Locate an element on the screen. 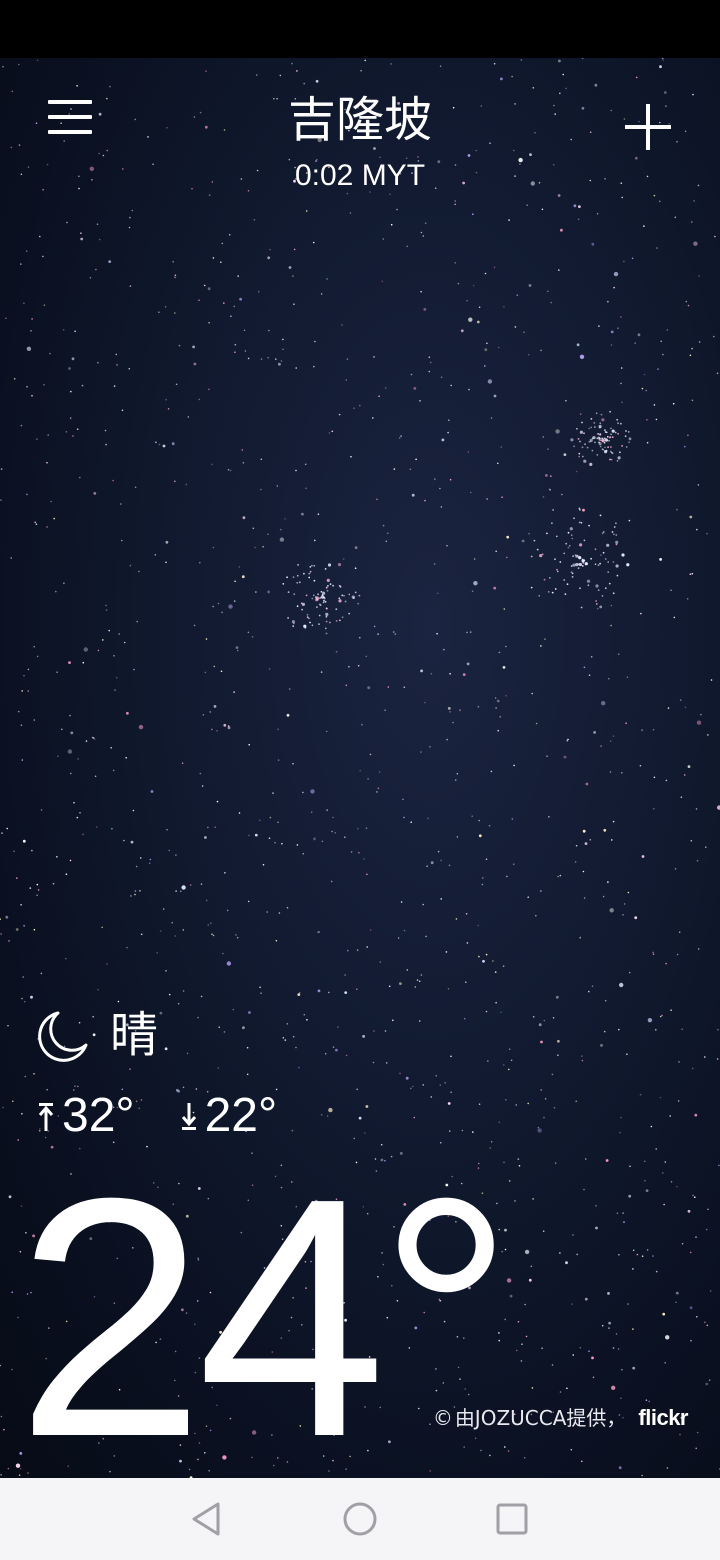 This screenshot has height=1560, width=720. credit-text: 由JOZUCCA提供， is located at coordinates (540, 1418).